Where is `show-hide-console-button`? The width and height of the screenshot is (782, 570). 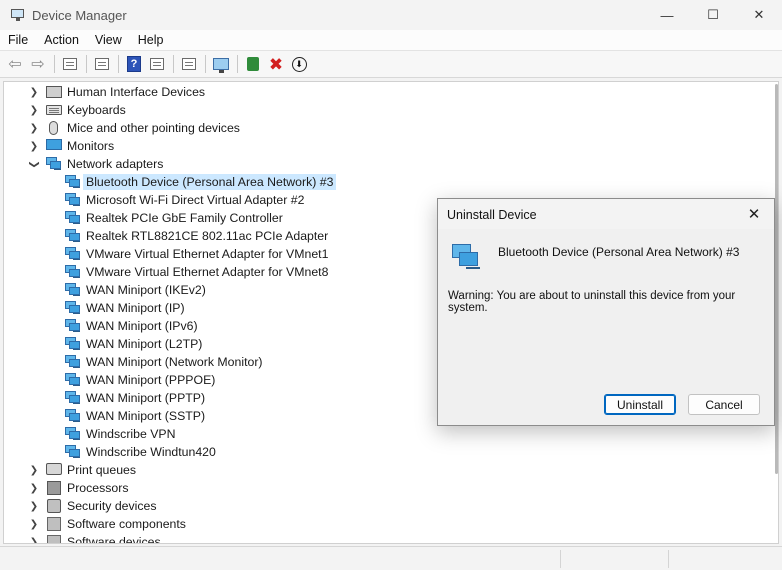
show-hide-console-button is located at coordinates (70, 64).